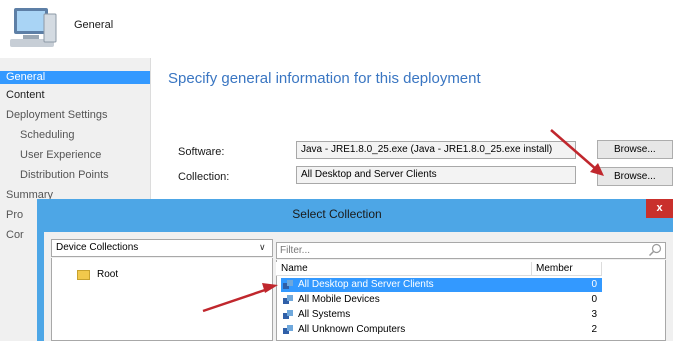 This screenshot has width=673, height=341. Describe the element at coordinates (240, 298) in the screenshot. I see `arrow-to-selected-collection-icon` at that location.